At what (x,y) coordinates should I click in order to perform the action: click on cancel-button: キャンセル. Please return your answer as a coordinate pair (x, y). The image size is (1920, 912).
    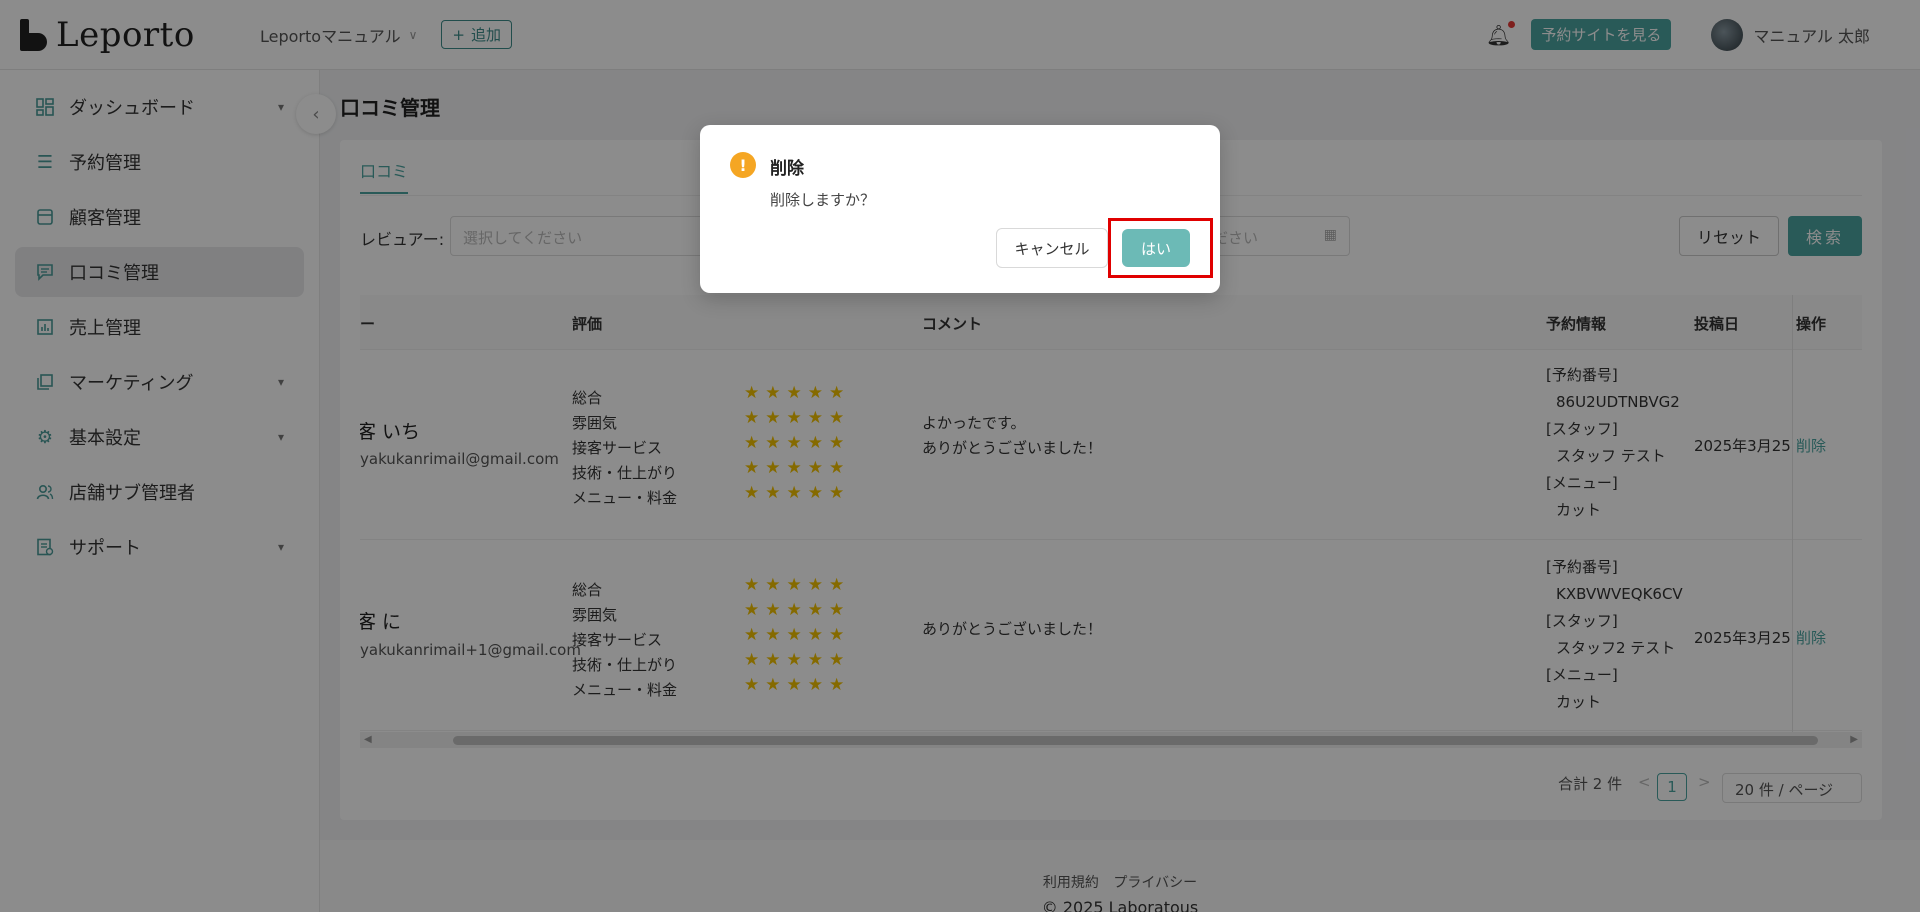
    Looking at the image, I should click on (1052, 248).